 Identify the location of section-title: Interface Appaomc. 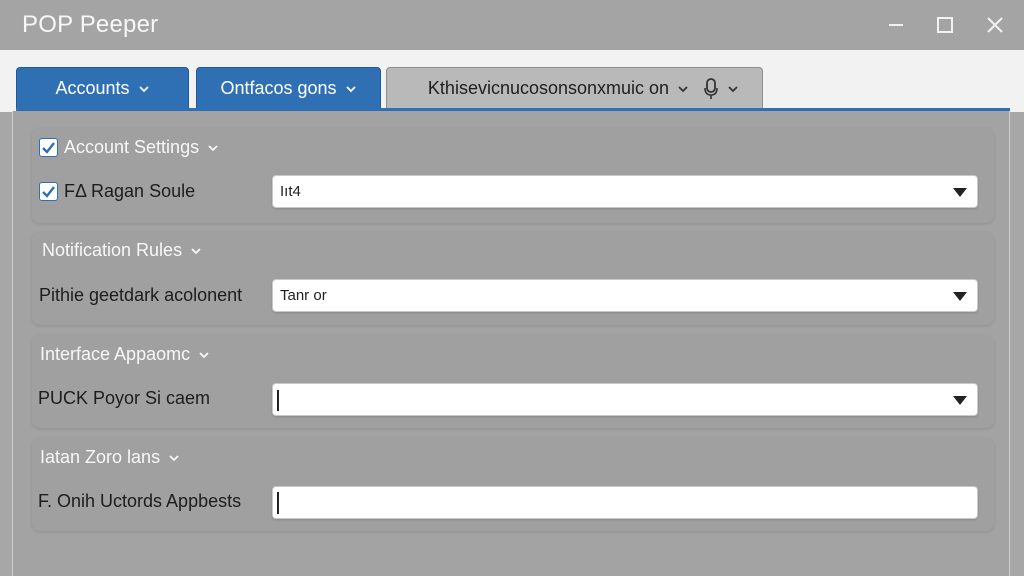
(125, 354).